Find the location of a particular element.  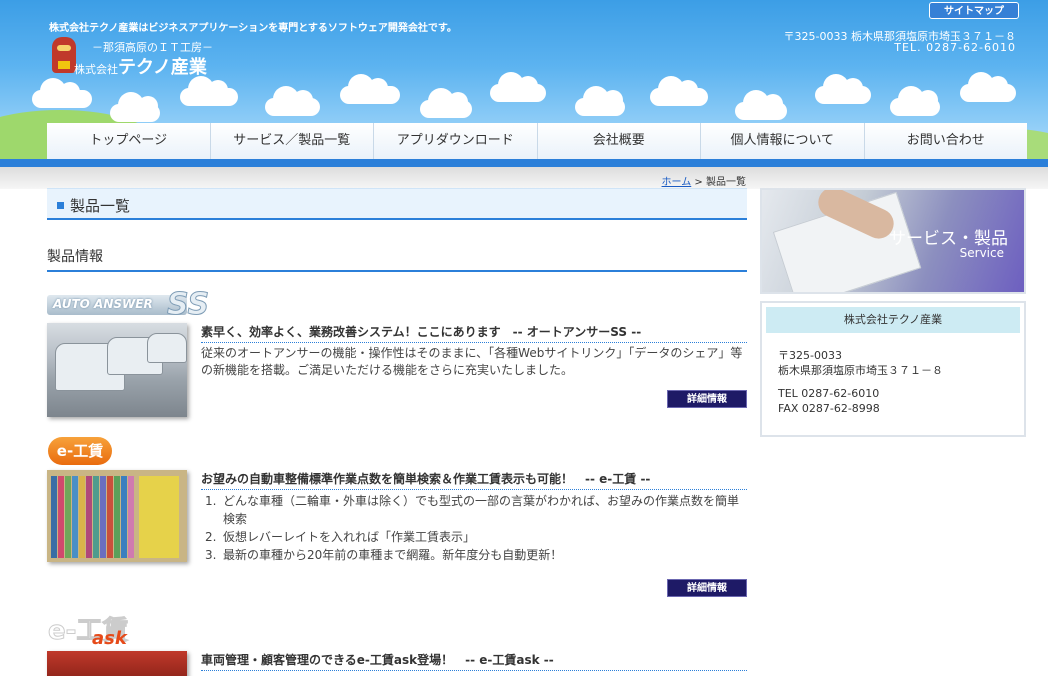

company-postal: 〒325-0033 is located at coordinates (810, 355).